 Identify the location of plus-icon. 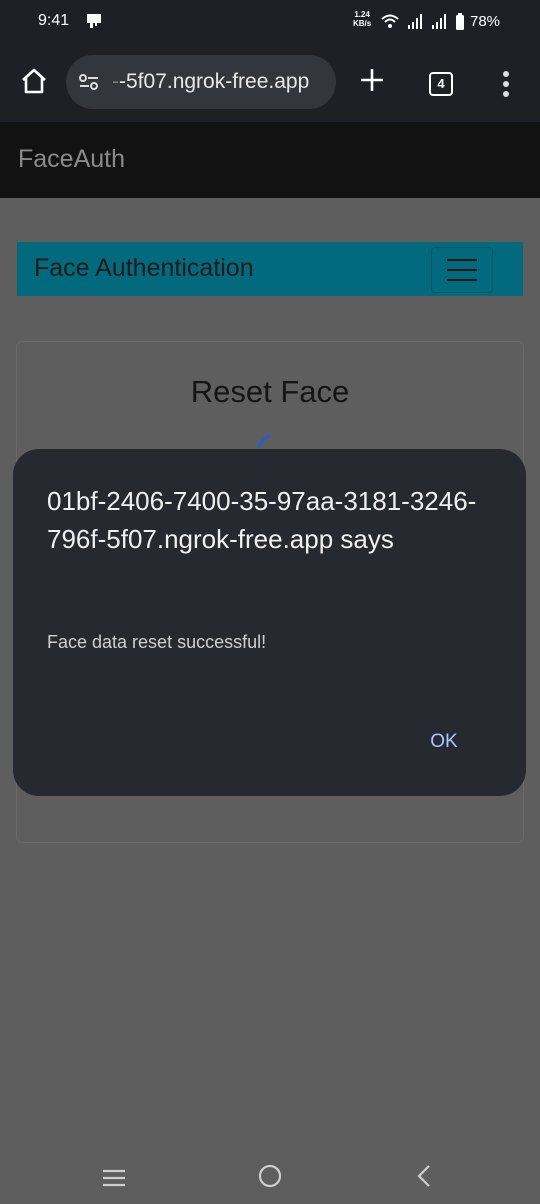
(372, 80).